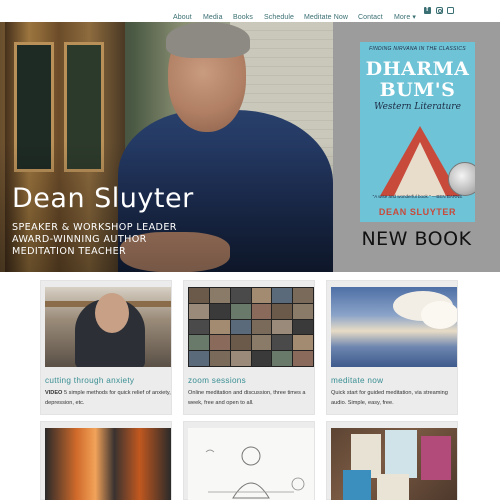 The height and width of the screenshot is (500, 500). Describe the element at coordinates (103, 198) in the screenshot. I see `author-name: Dean Sluyter` at that location.